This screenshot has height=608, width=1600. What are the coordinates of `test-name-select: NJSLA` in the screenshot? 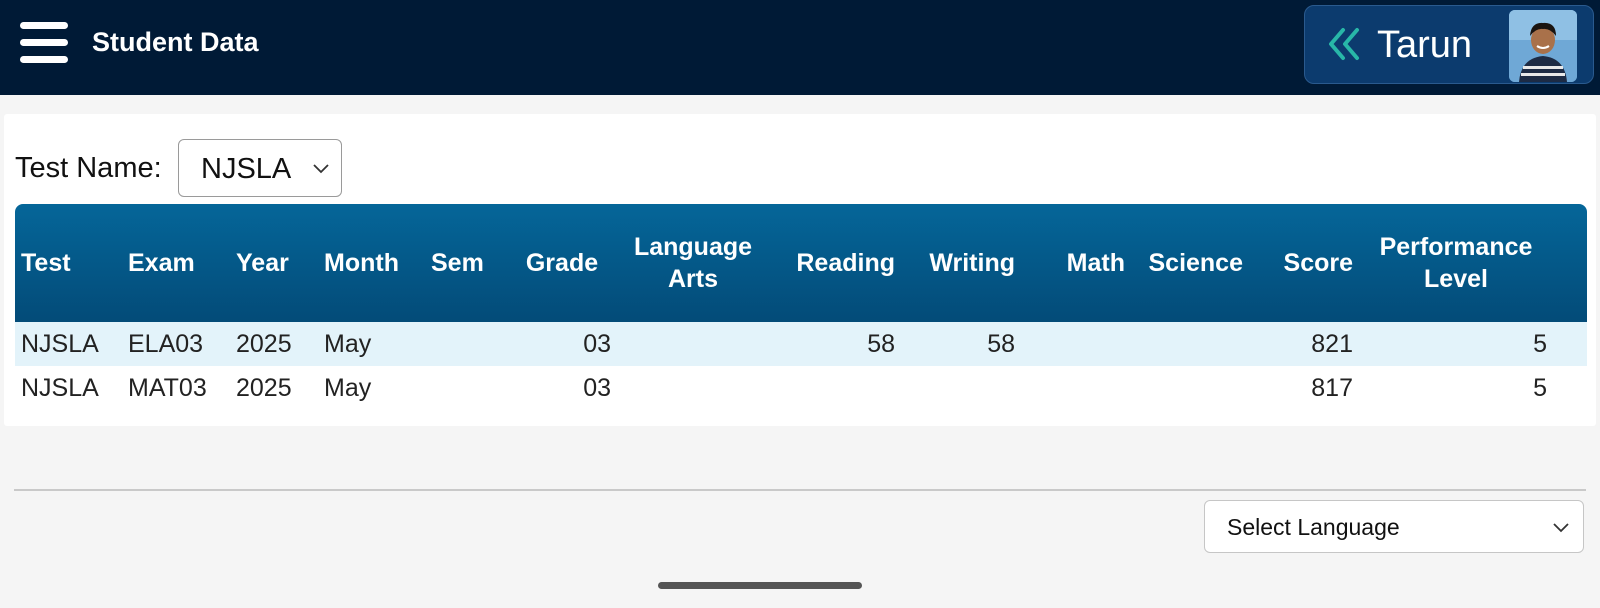 It's located at (260, 168).